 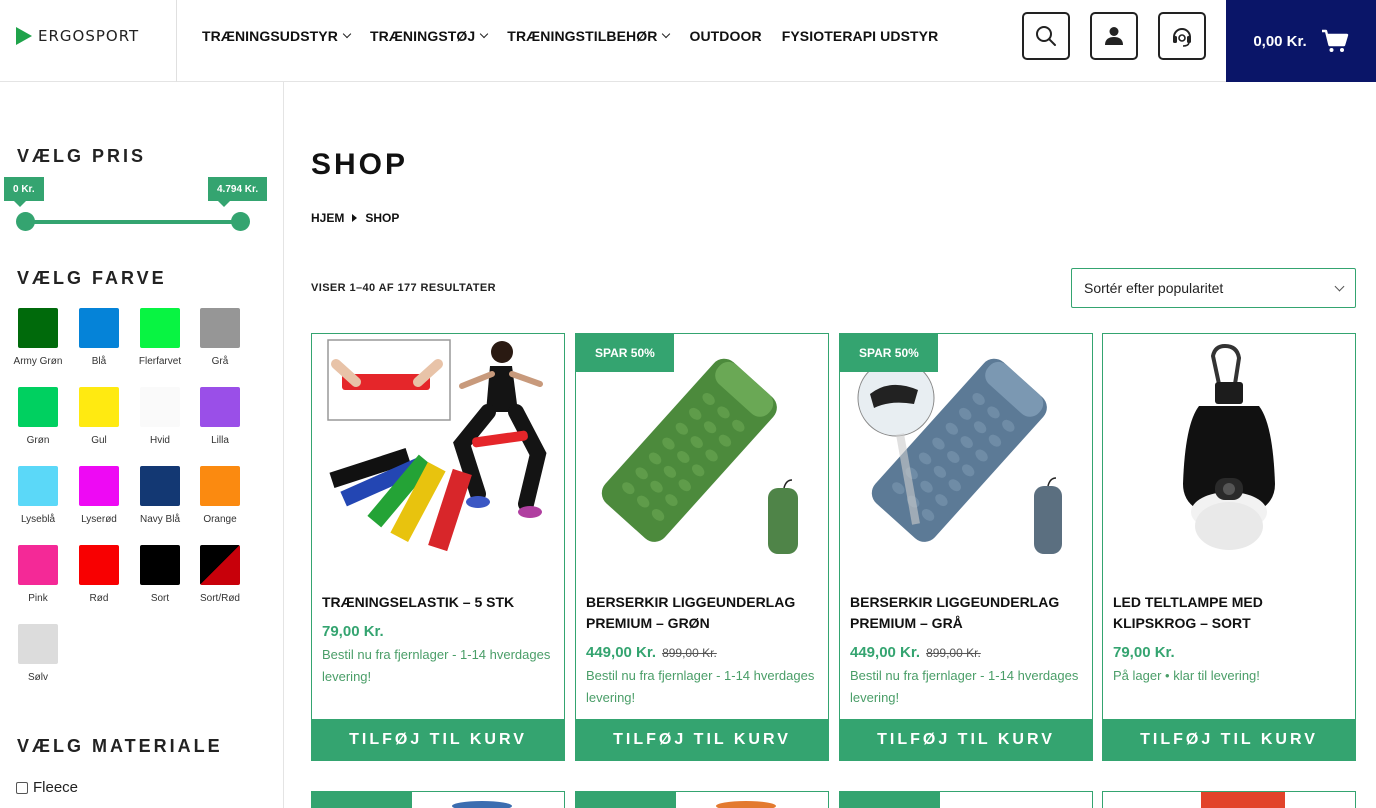 I want to click on nav-label: FYSIOTERAPI UDSTYR, so click(x=860, y=36).